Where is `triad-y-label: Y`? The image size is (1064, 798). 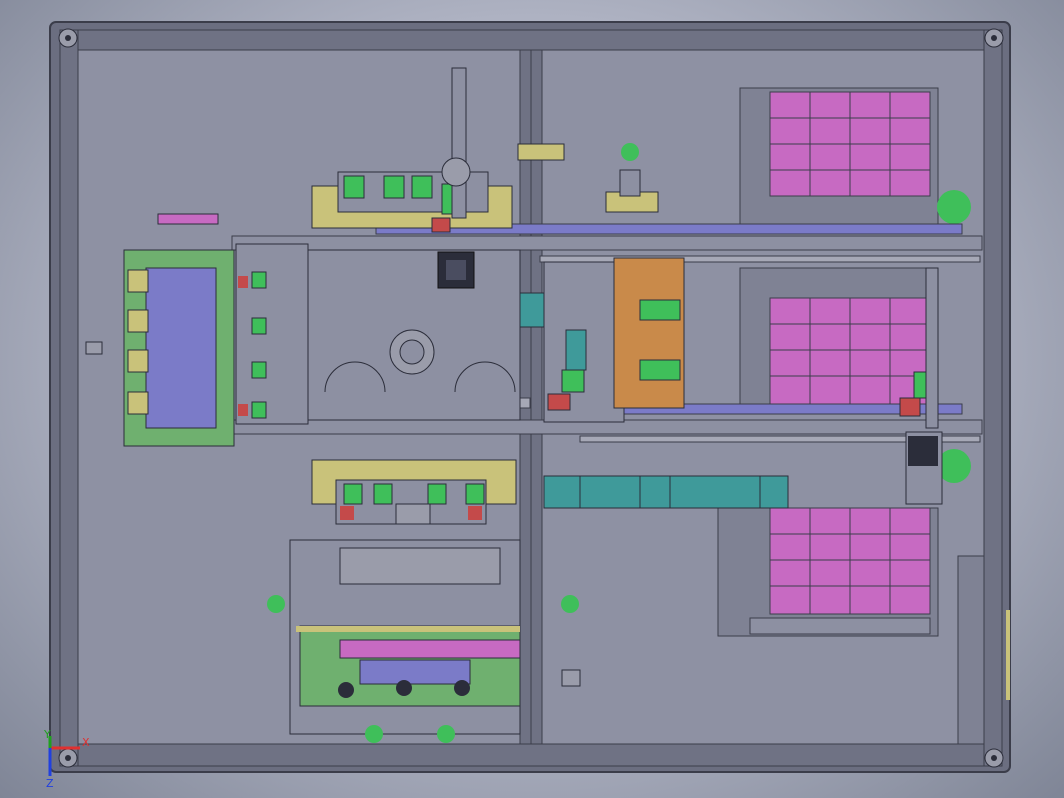
triad-y-label: Y is located at coordinates (47, 734).